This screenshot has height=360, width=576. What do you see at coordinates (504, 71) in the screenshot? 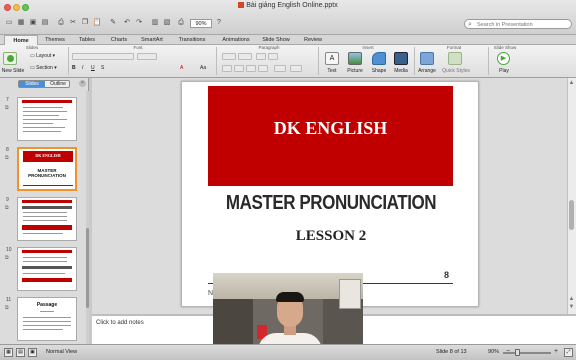
I see `play-button: Play` at bounding box center [504, 71].